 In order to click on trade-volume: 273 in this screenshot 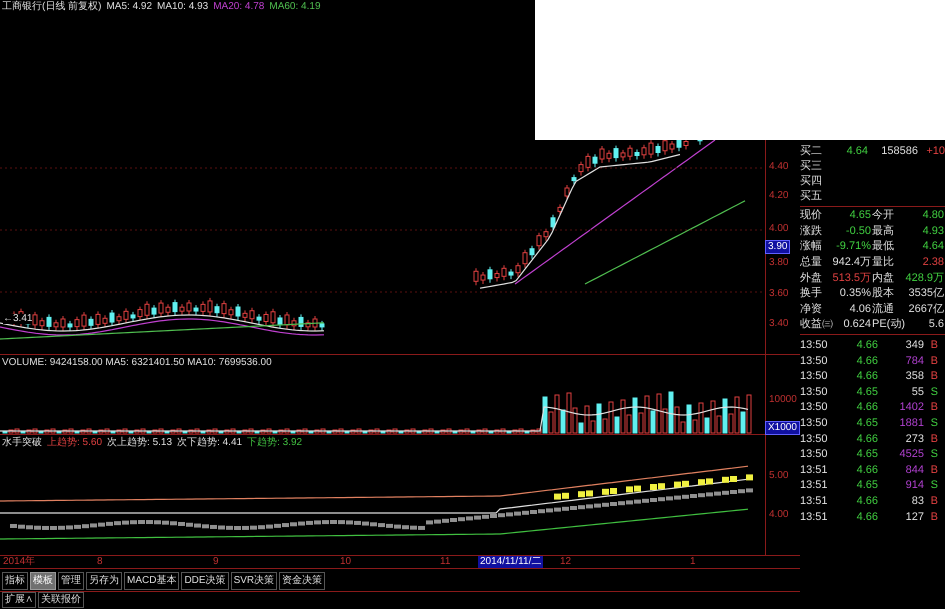, I will do `click(914, 439)`.